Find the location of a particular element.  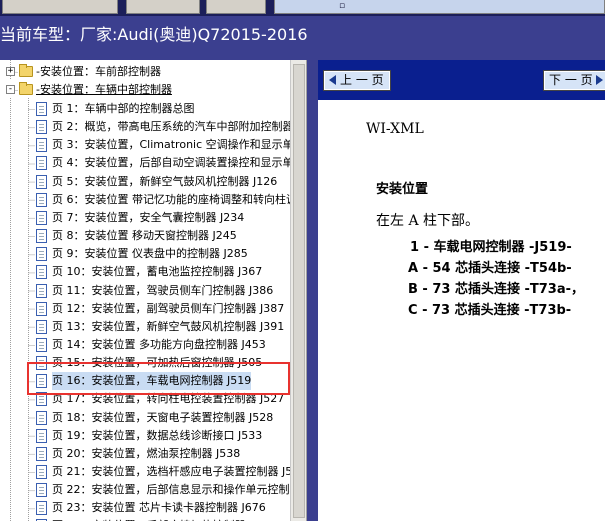

section-title: 安装位置 is located at coordinates (402, 189).